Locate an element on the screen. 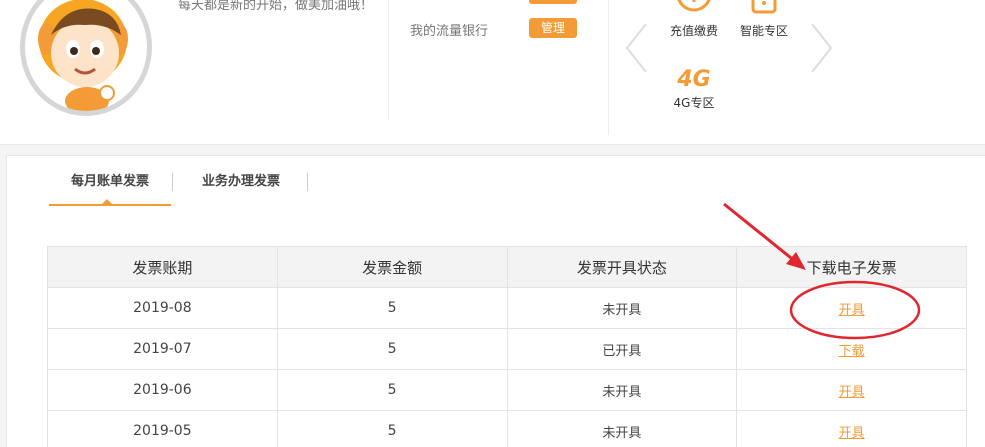 This screenshot has width=985, height=447. column-header: 下载电子发票 is located at coordinates (851, 267).